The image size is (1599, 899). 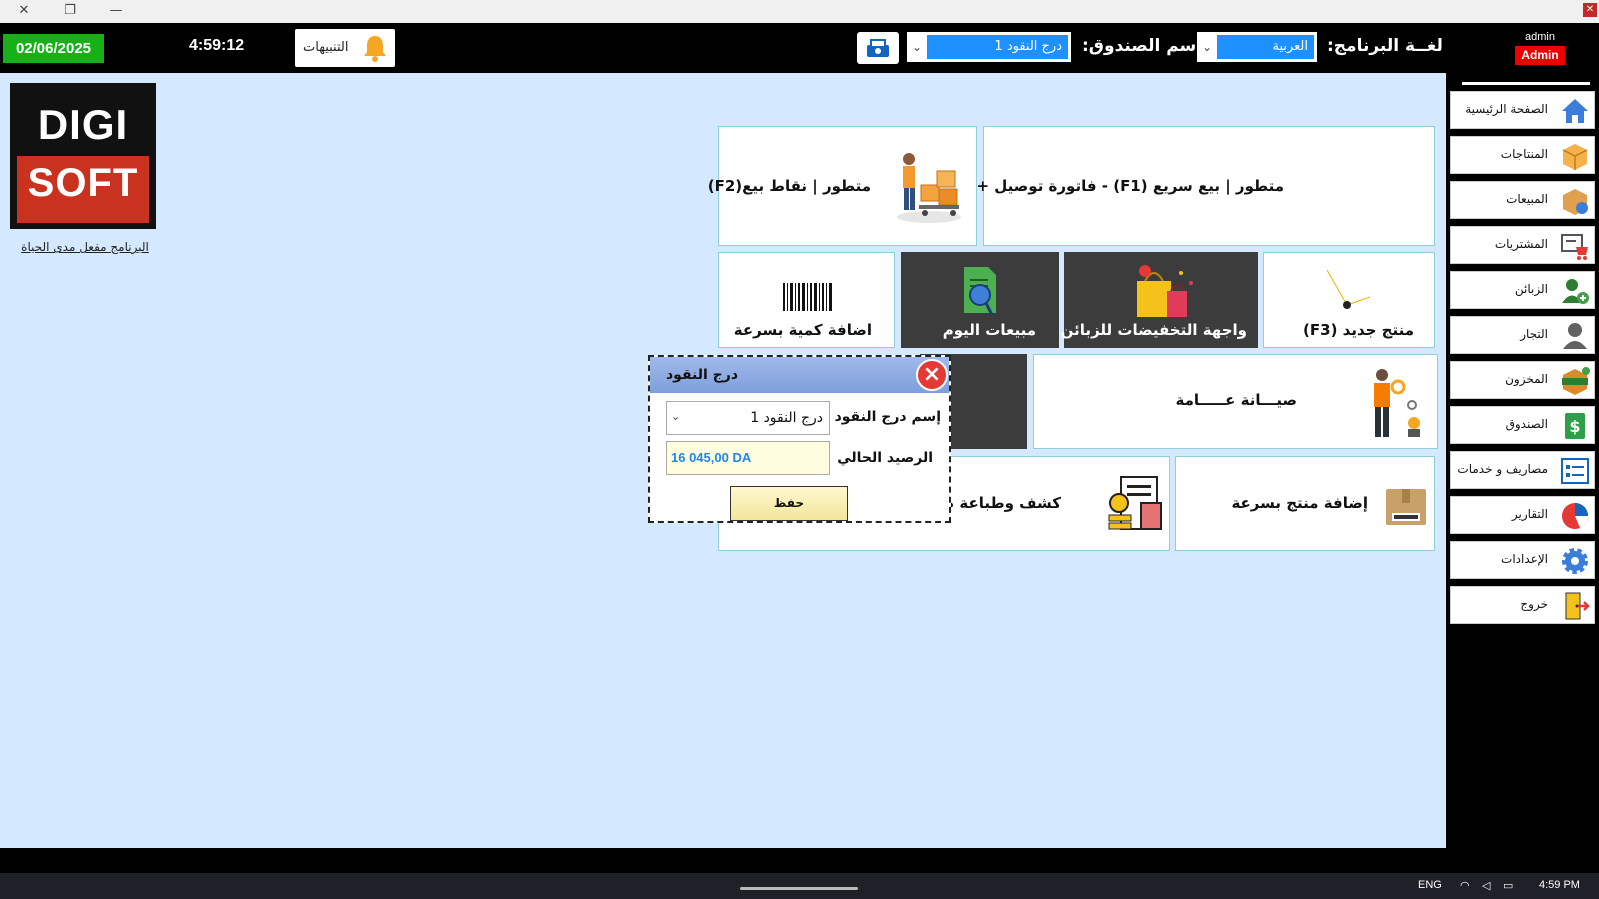 What do you see at coordinates (932, 375) in the screenshot?
I see `close-icon: ×` at bounding box center [932, 375].